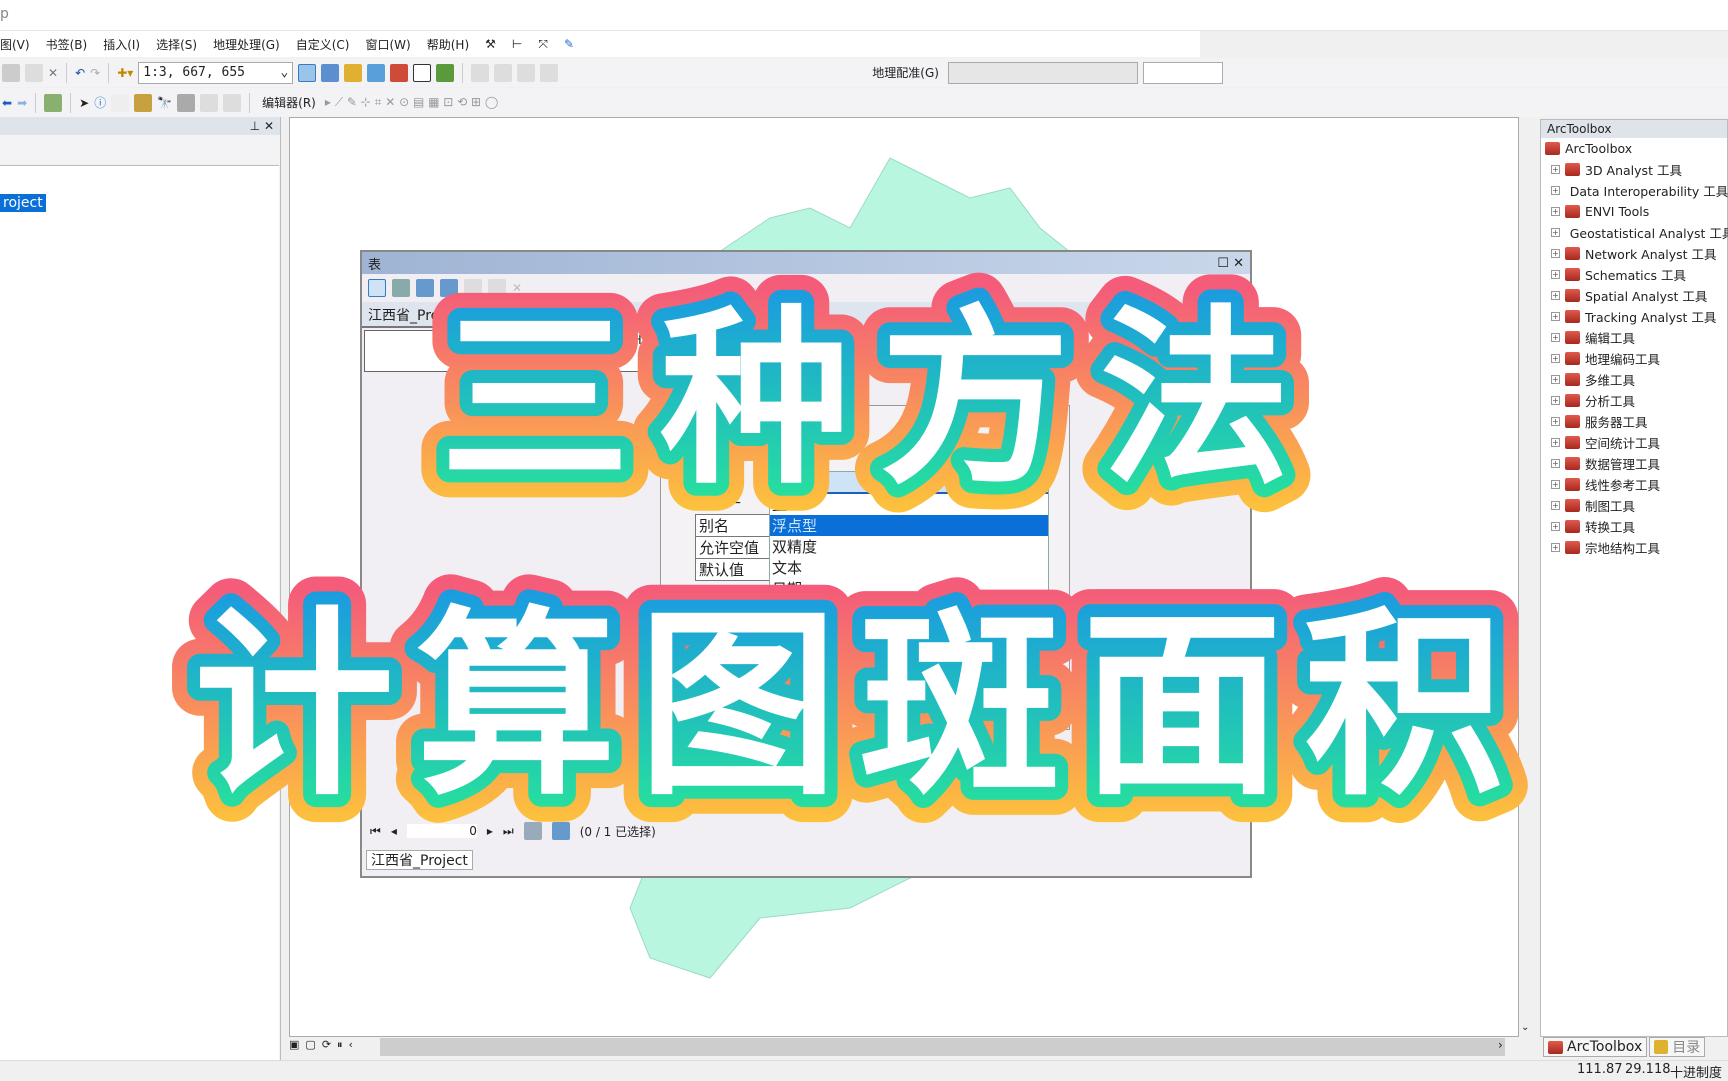 This screenshot has width=1728, height=1081. I want to click on toolbox-item: + Network Analyst 工具, so click(1634, 253).